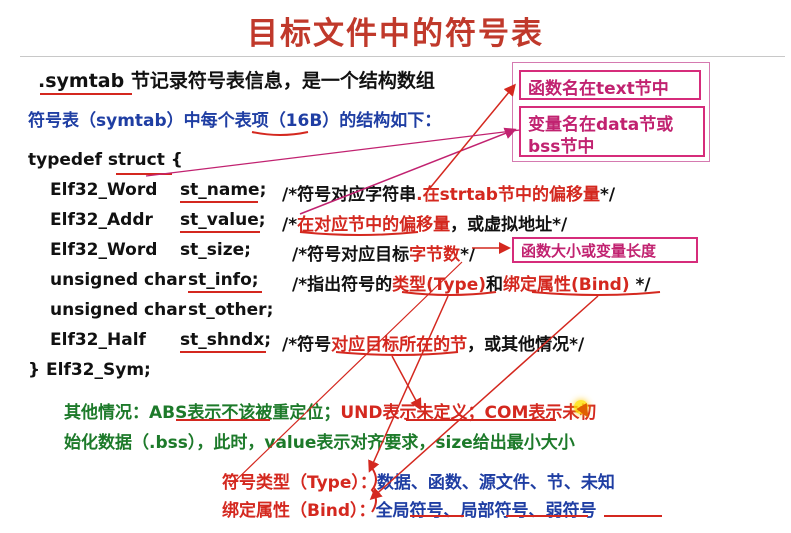 The image size is (791, 533). What do you see at coordinates (68, 160) in the screenshot?
I see `typedef-keyword: typedef` at bounding box center [68, 160].